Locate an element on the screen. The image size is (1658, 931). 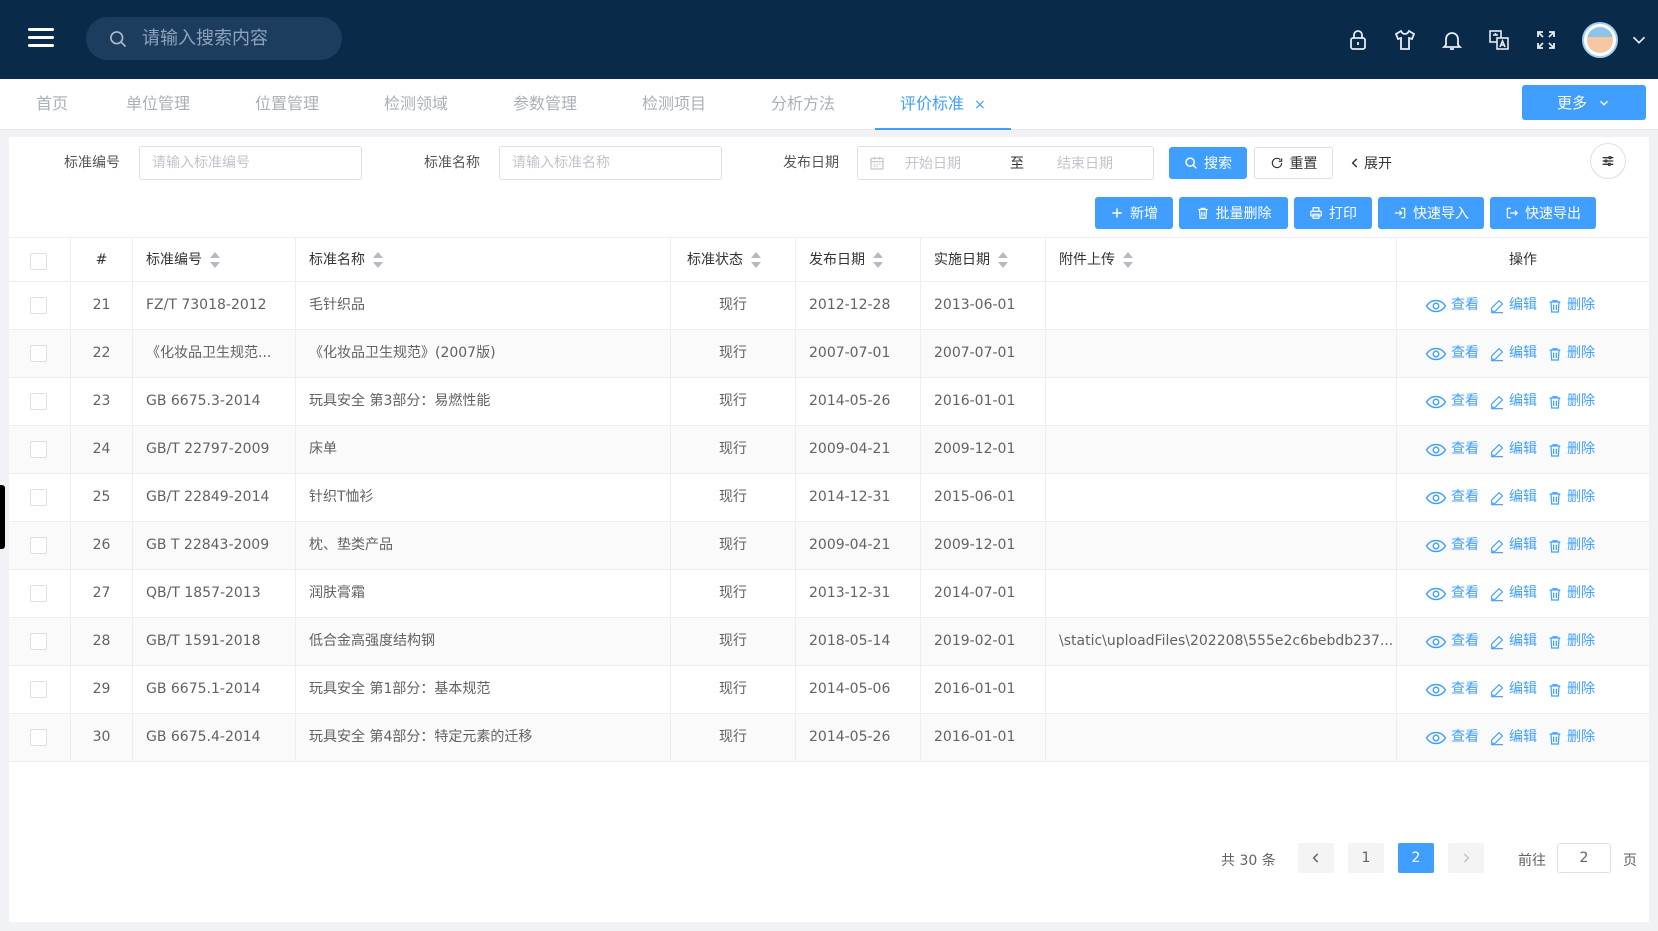
search-button: 搜索 is located at coordinates (1208, 163).